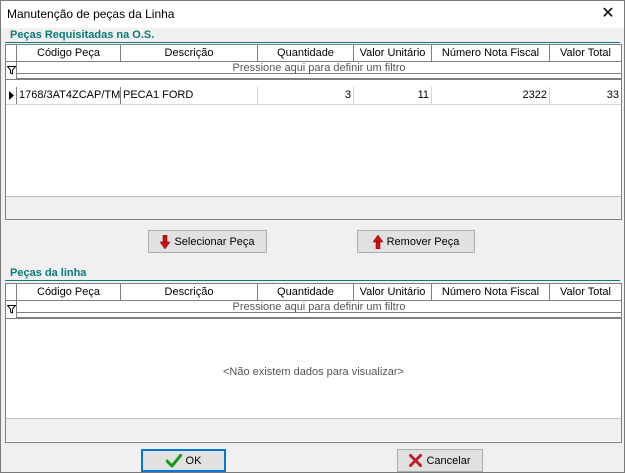  Describe the element at coordinates (423, 241) in the screenshot. I see `remove-part-label: Remover Peça` at that location.